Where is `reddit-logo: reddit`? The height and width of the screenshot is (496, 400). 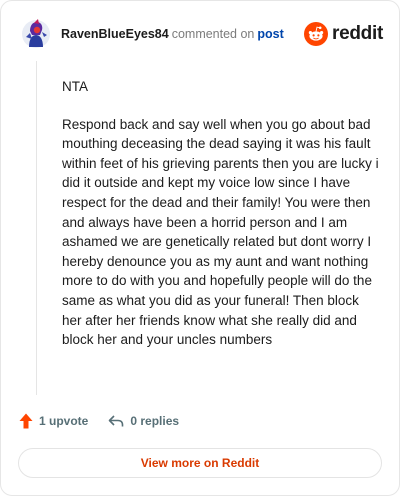
reddit-logo: reddit is located at coordinates (343, 34).